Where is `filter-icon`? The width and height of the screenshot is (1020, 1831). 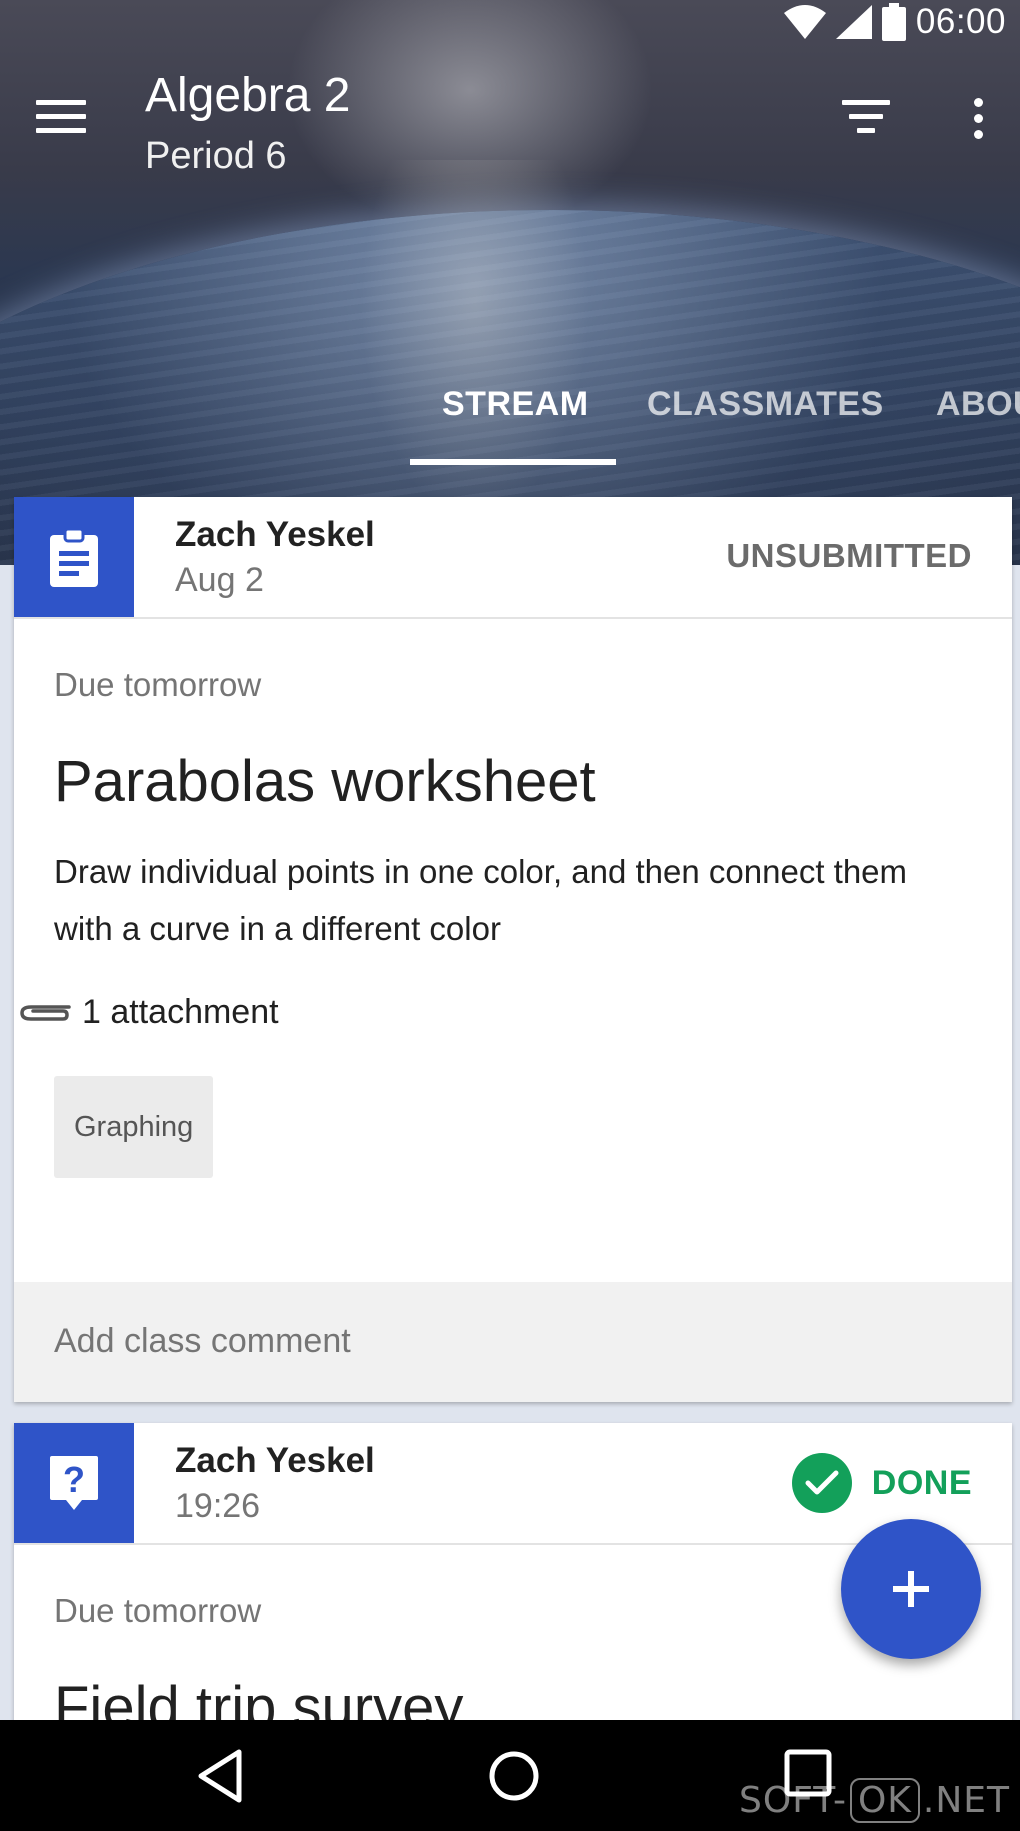
filter-icon is located at coordinates (866, 120).